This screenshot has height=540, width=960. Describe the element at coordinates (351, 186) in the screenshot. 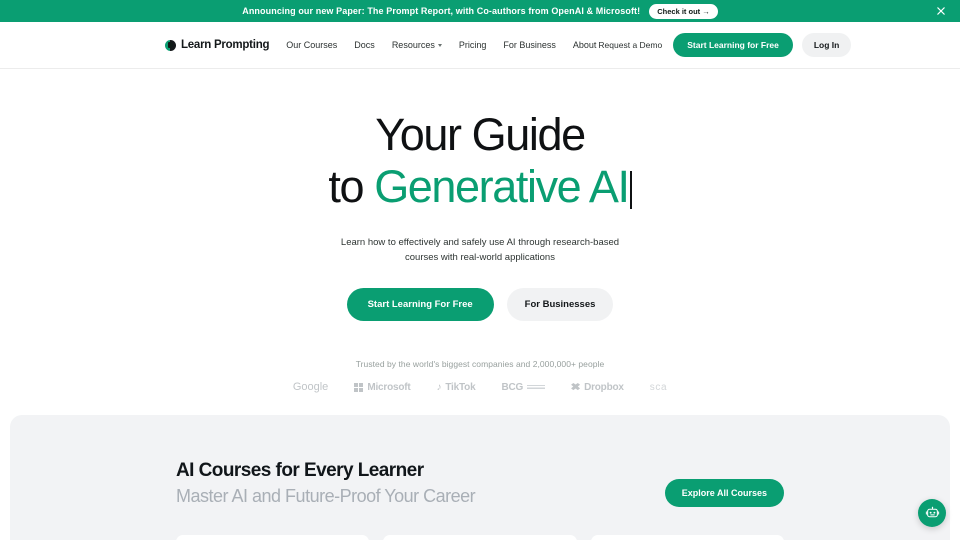

I see `hero-title-prefix: to` at that location.